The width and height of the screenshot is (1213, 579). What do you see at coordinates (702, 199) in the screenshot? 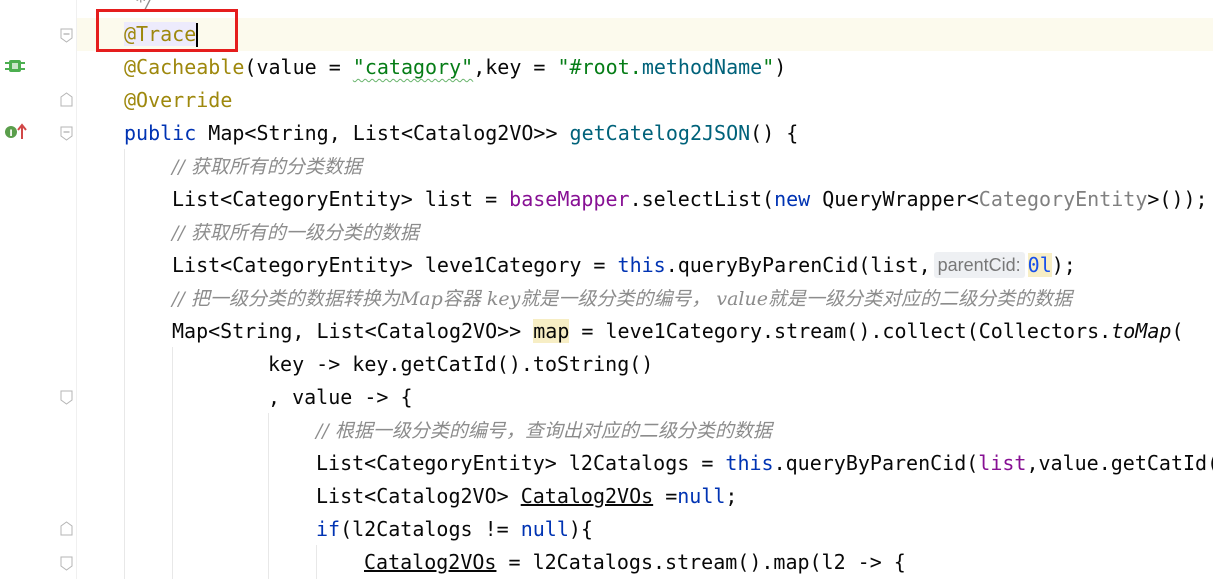
I see `code-token: .selectList(` at bounding box center [702, 199].